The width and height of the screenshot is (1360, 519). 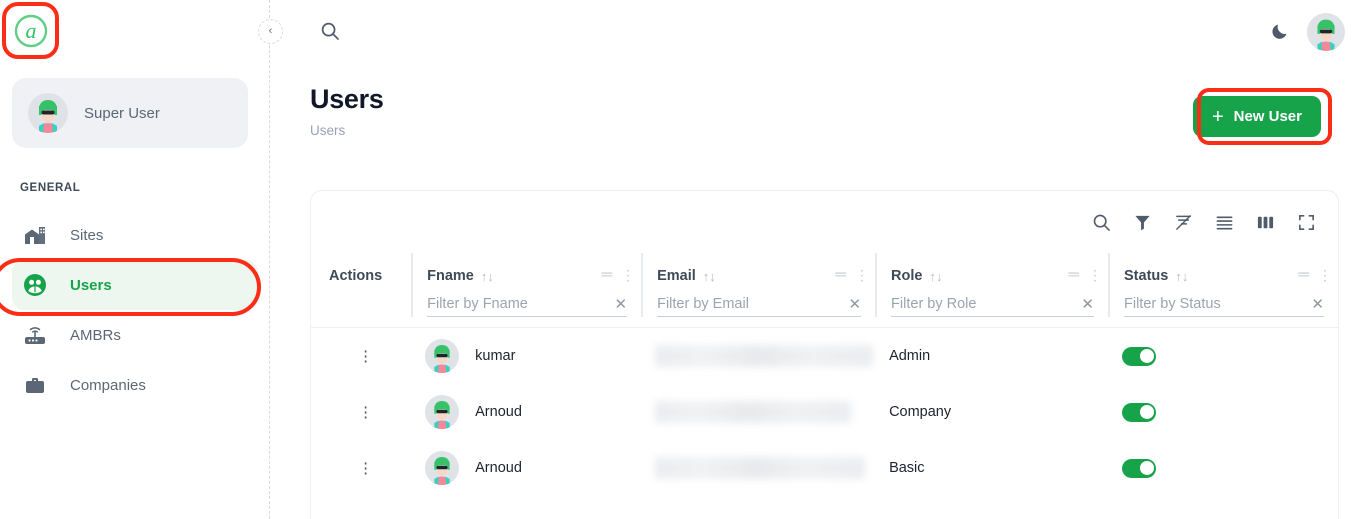 I want to click on column-header-actions: Actions, so click(x=365, y=284).